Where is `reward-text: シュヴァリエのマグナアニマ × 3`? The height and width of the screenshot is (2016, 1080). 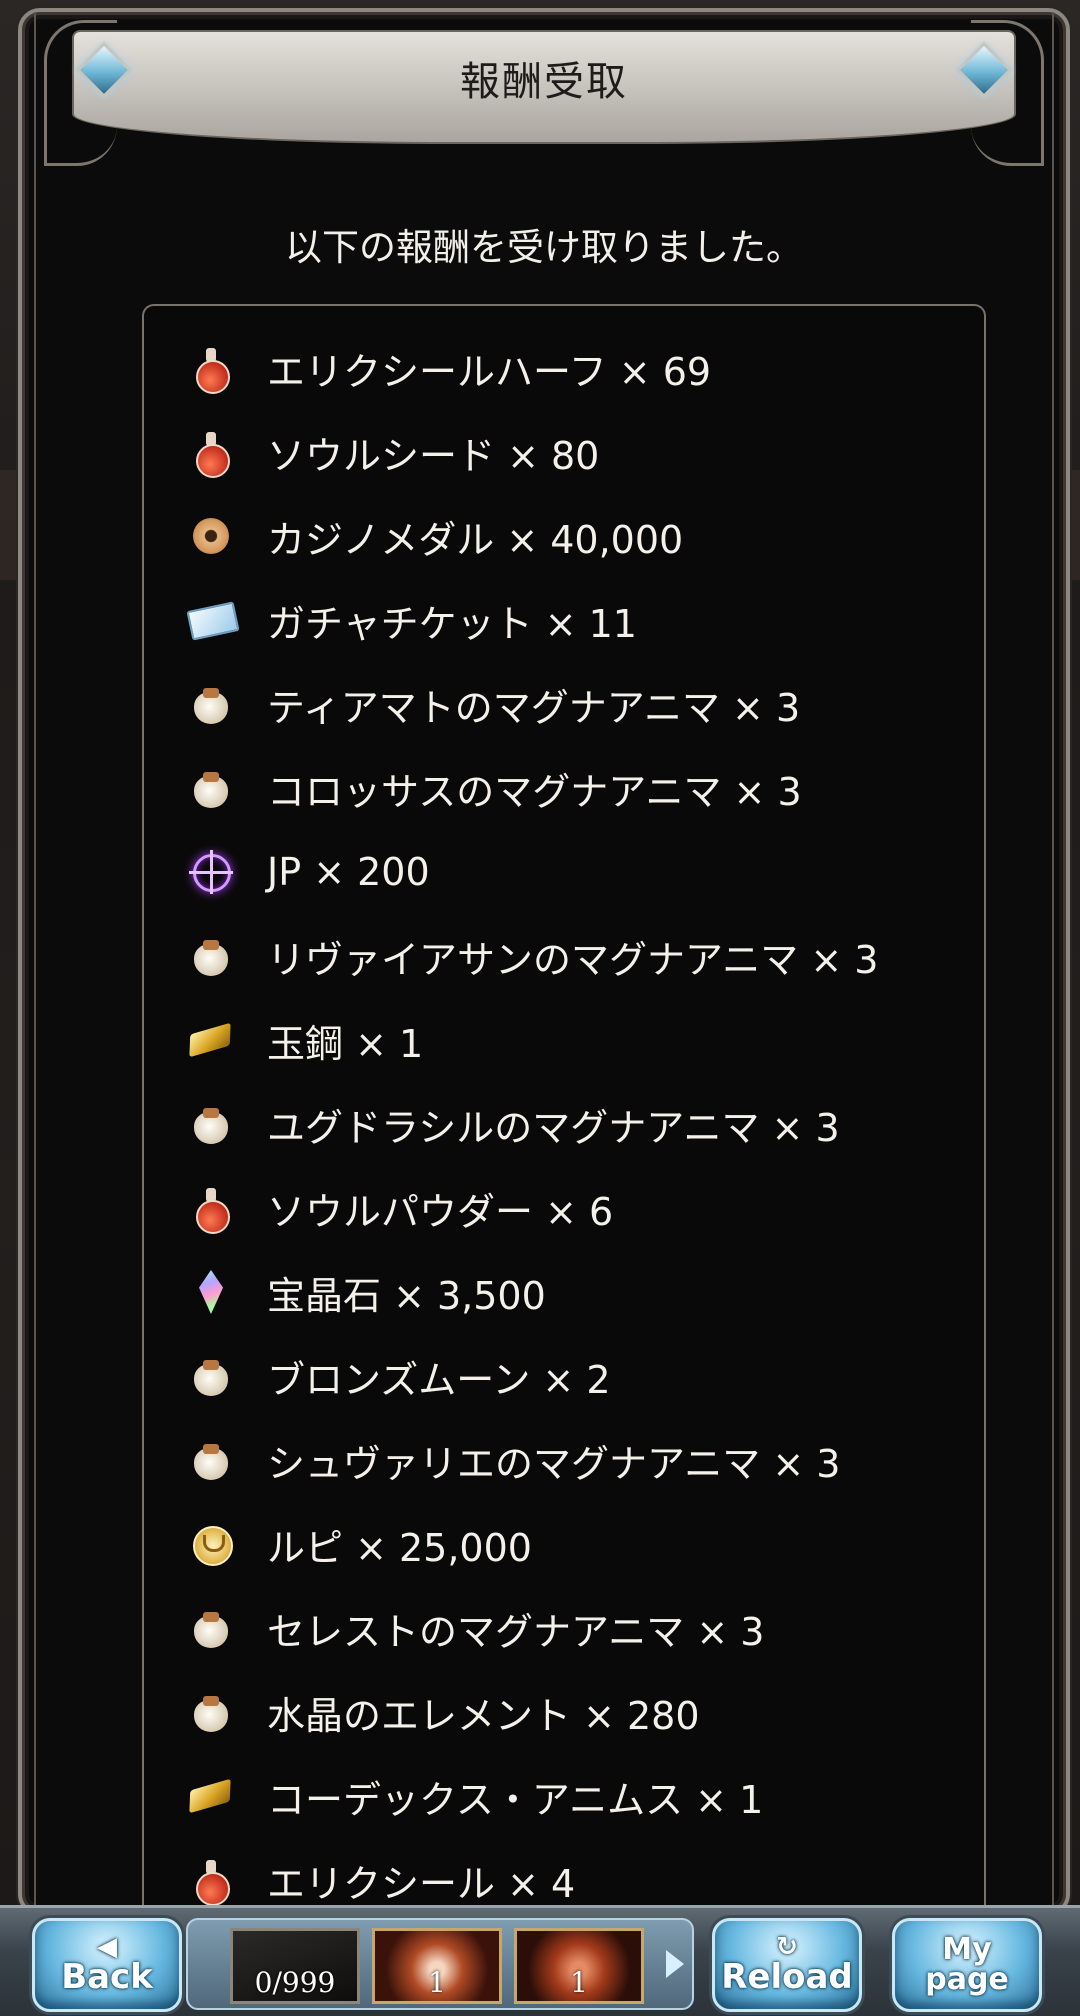 reward-text: シュヴァリエのマグナアニマ × 3 is located at coordinates (554, 1463).